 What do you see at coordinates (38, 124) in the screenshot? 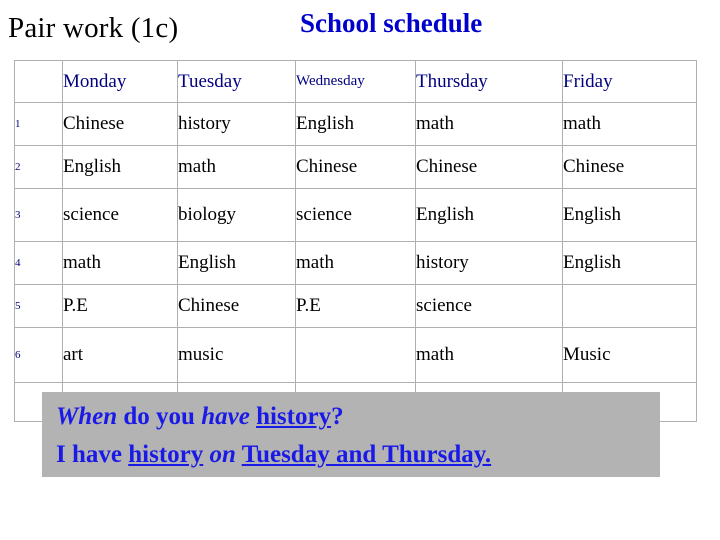
I see `row-number: 1` at bounding box center [38, 124].